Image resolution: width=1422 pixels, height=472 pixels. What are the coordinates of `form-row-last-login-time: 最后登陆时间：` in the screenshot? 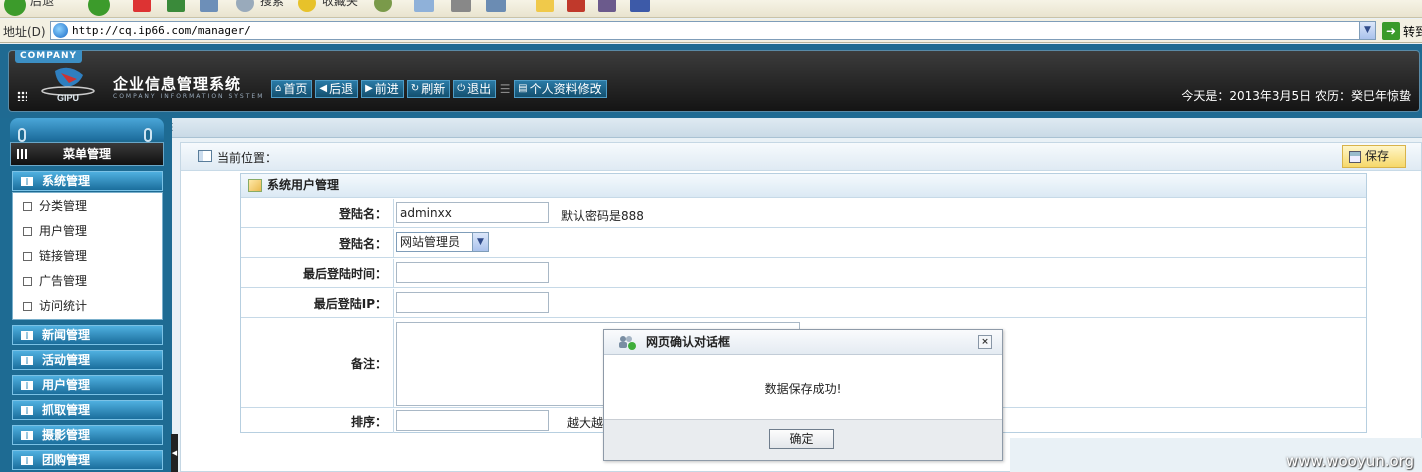 It's located at (803, 273).